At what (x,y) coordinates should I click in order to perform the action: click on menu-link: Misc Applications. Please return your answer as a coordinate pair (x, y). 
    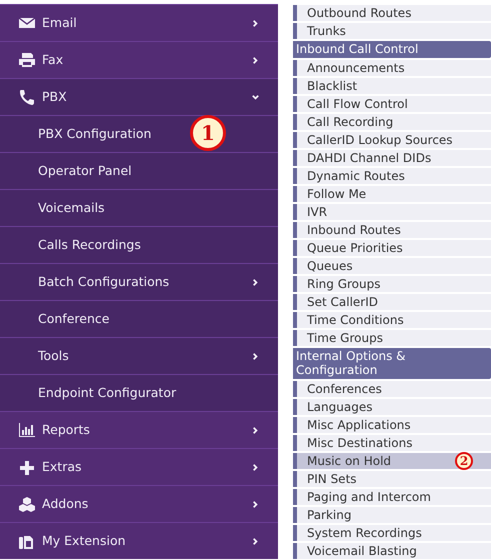
    Looking at the image, I should click on (392, 424).